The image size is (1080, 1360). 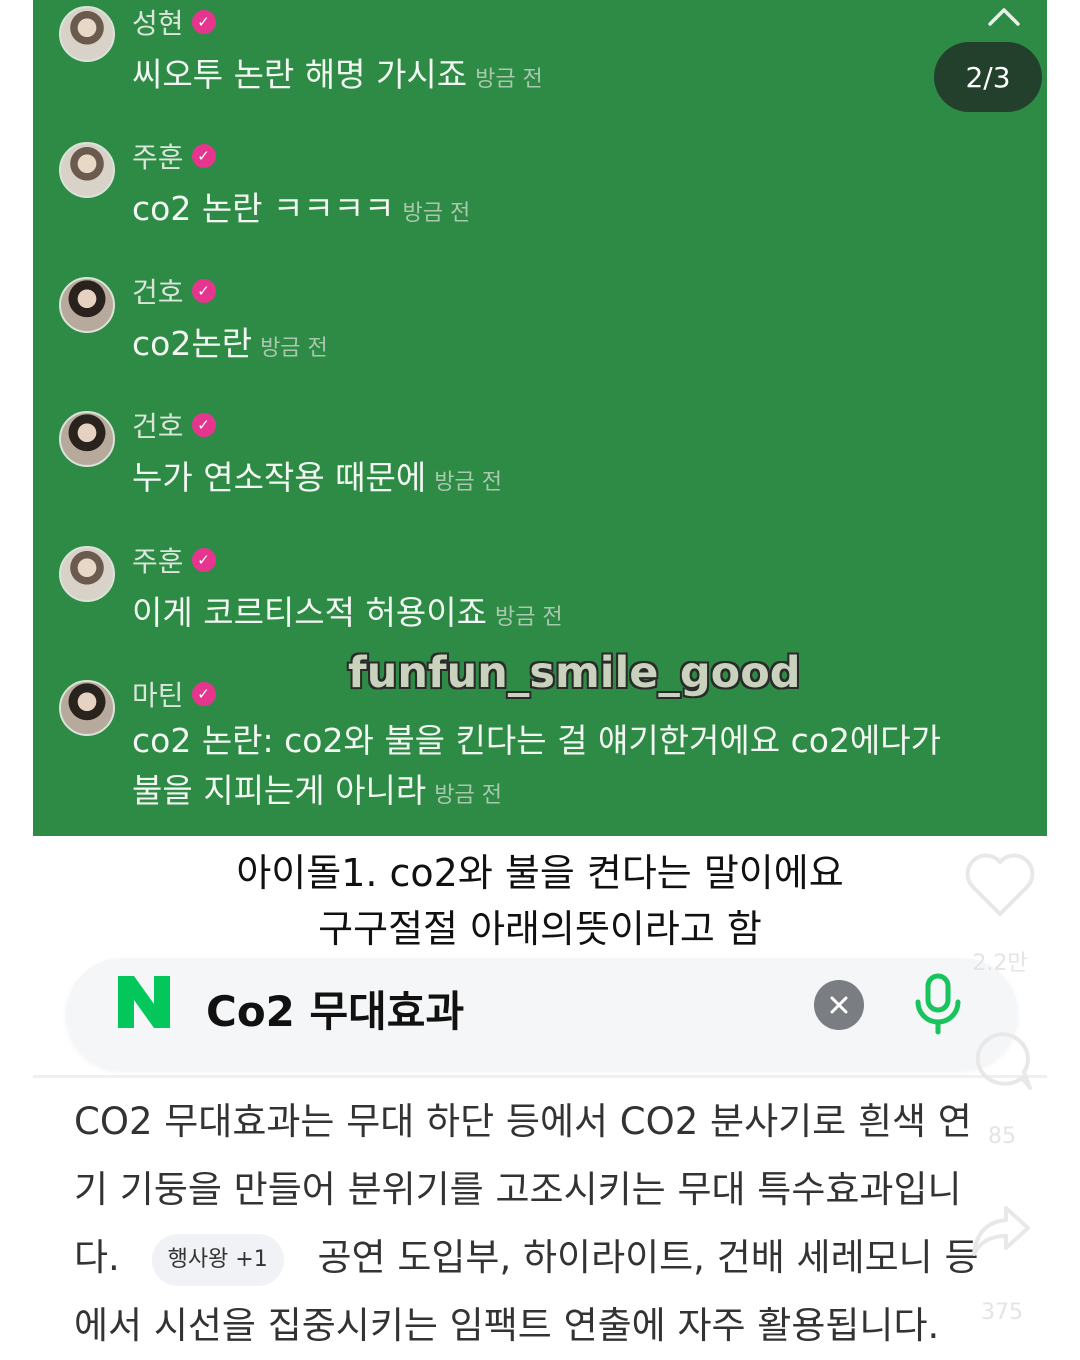 What do you see at coordinates (1000, 885) in the screenshot?
I see `heart-icon` at bounding box center [1000, 885].